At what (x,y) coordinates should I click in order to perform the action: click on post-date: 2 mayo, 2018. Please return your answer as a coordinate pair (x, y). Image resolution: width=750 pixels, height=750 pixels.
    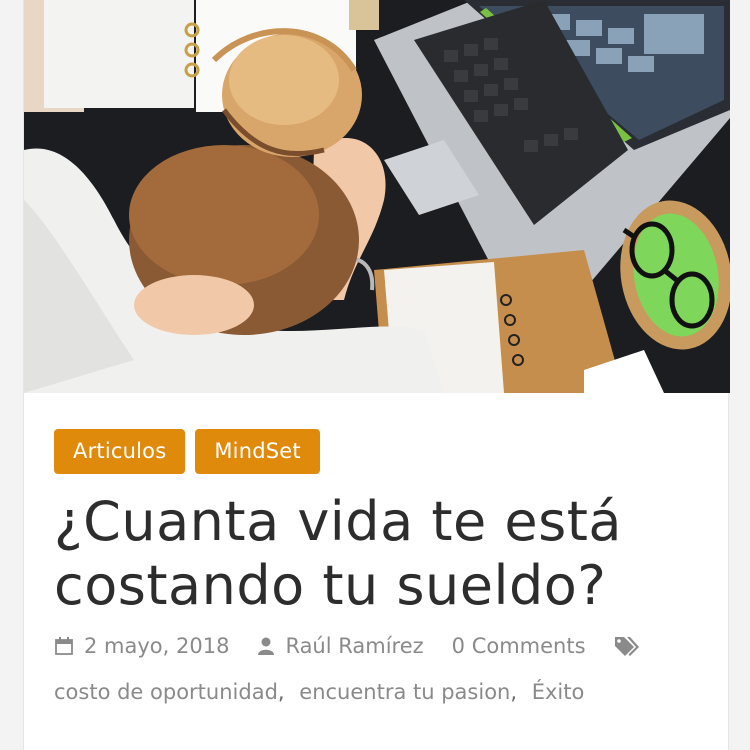
    Looking at the image, I should click on (141, 646).